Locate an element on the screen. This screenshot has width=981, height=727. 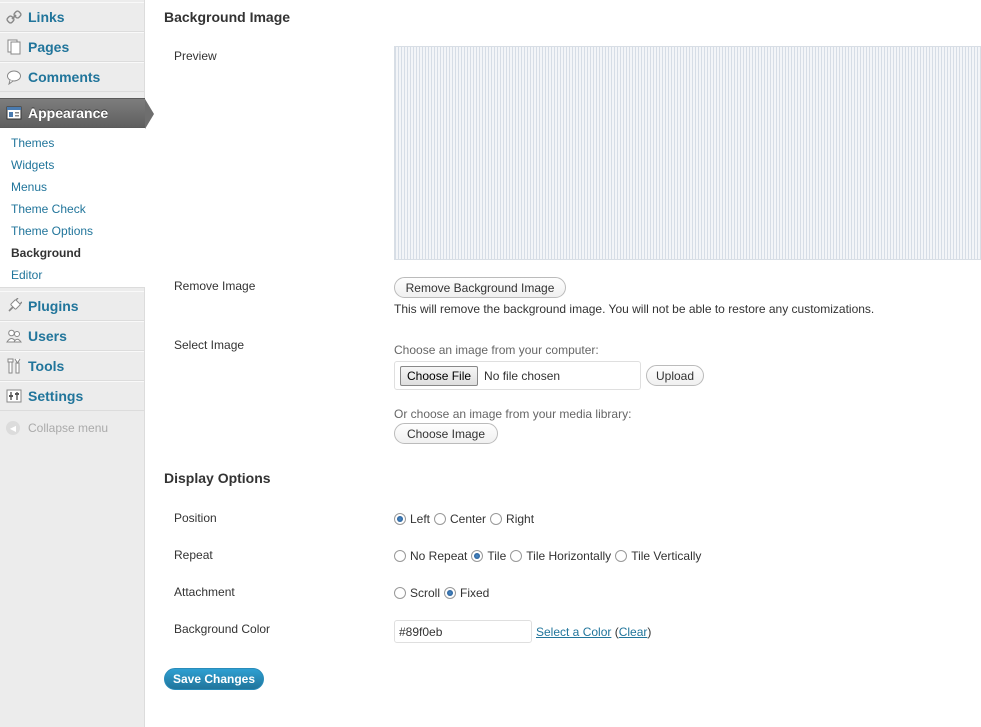
collapse-menu: ◀ Collapse menu is located at coordinates (72, 428).